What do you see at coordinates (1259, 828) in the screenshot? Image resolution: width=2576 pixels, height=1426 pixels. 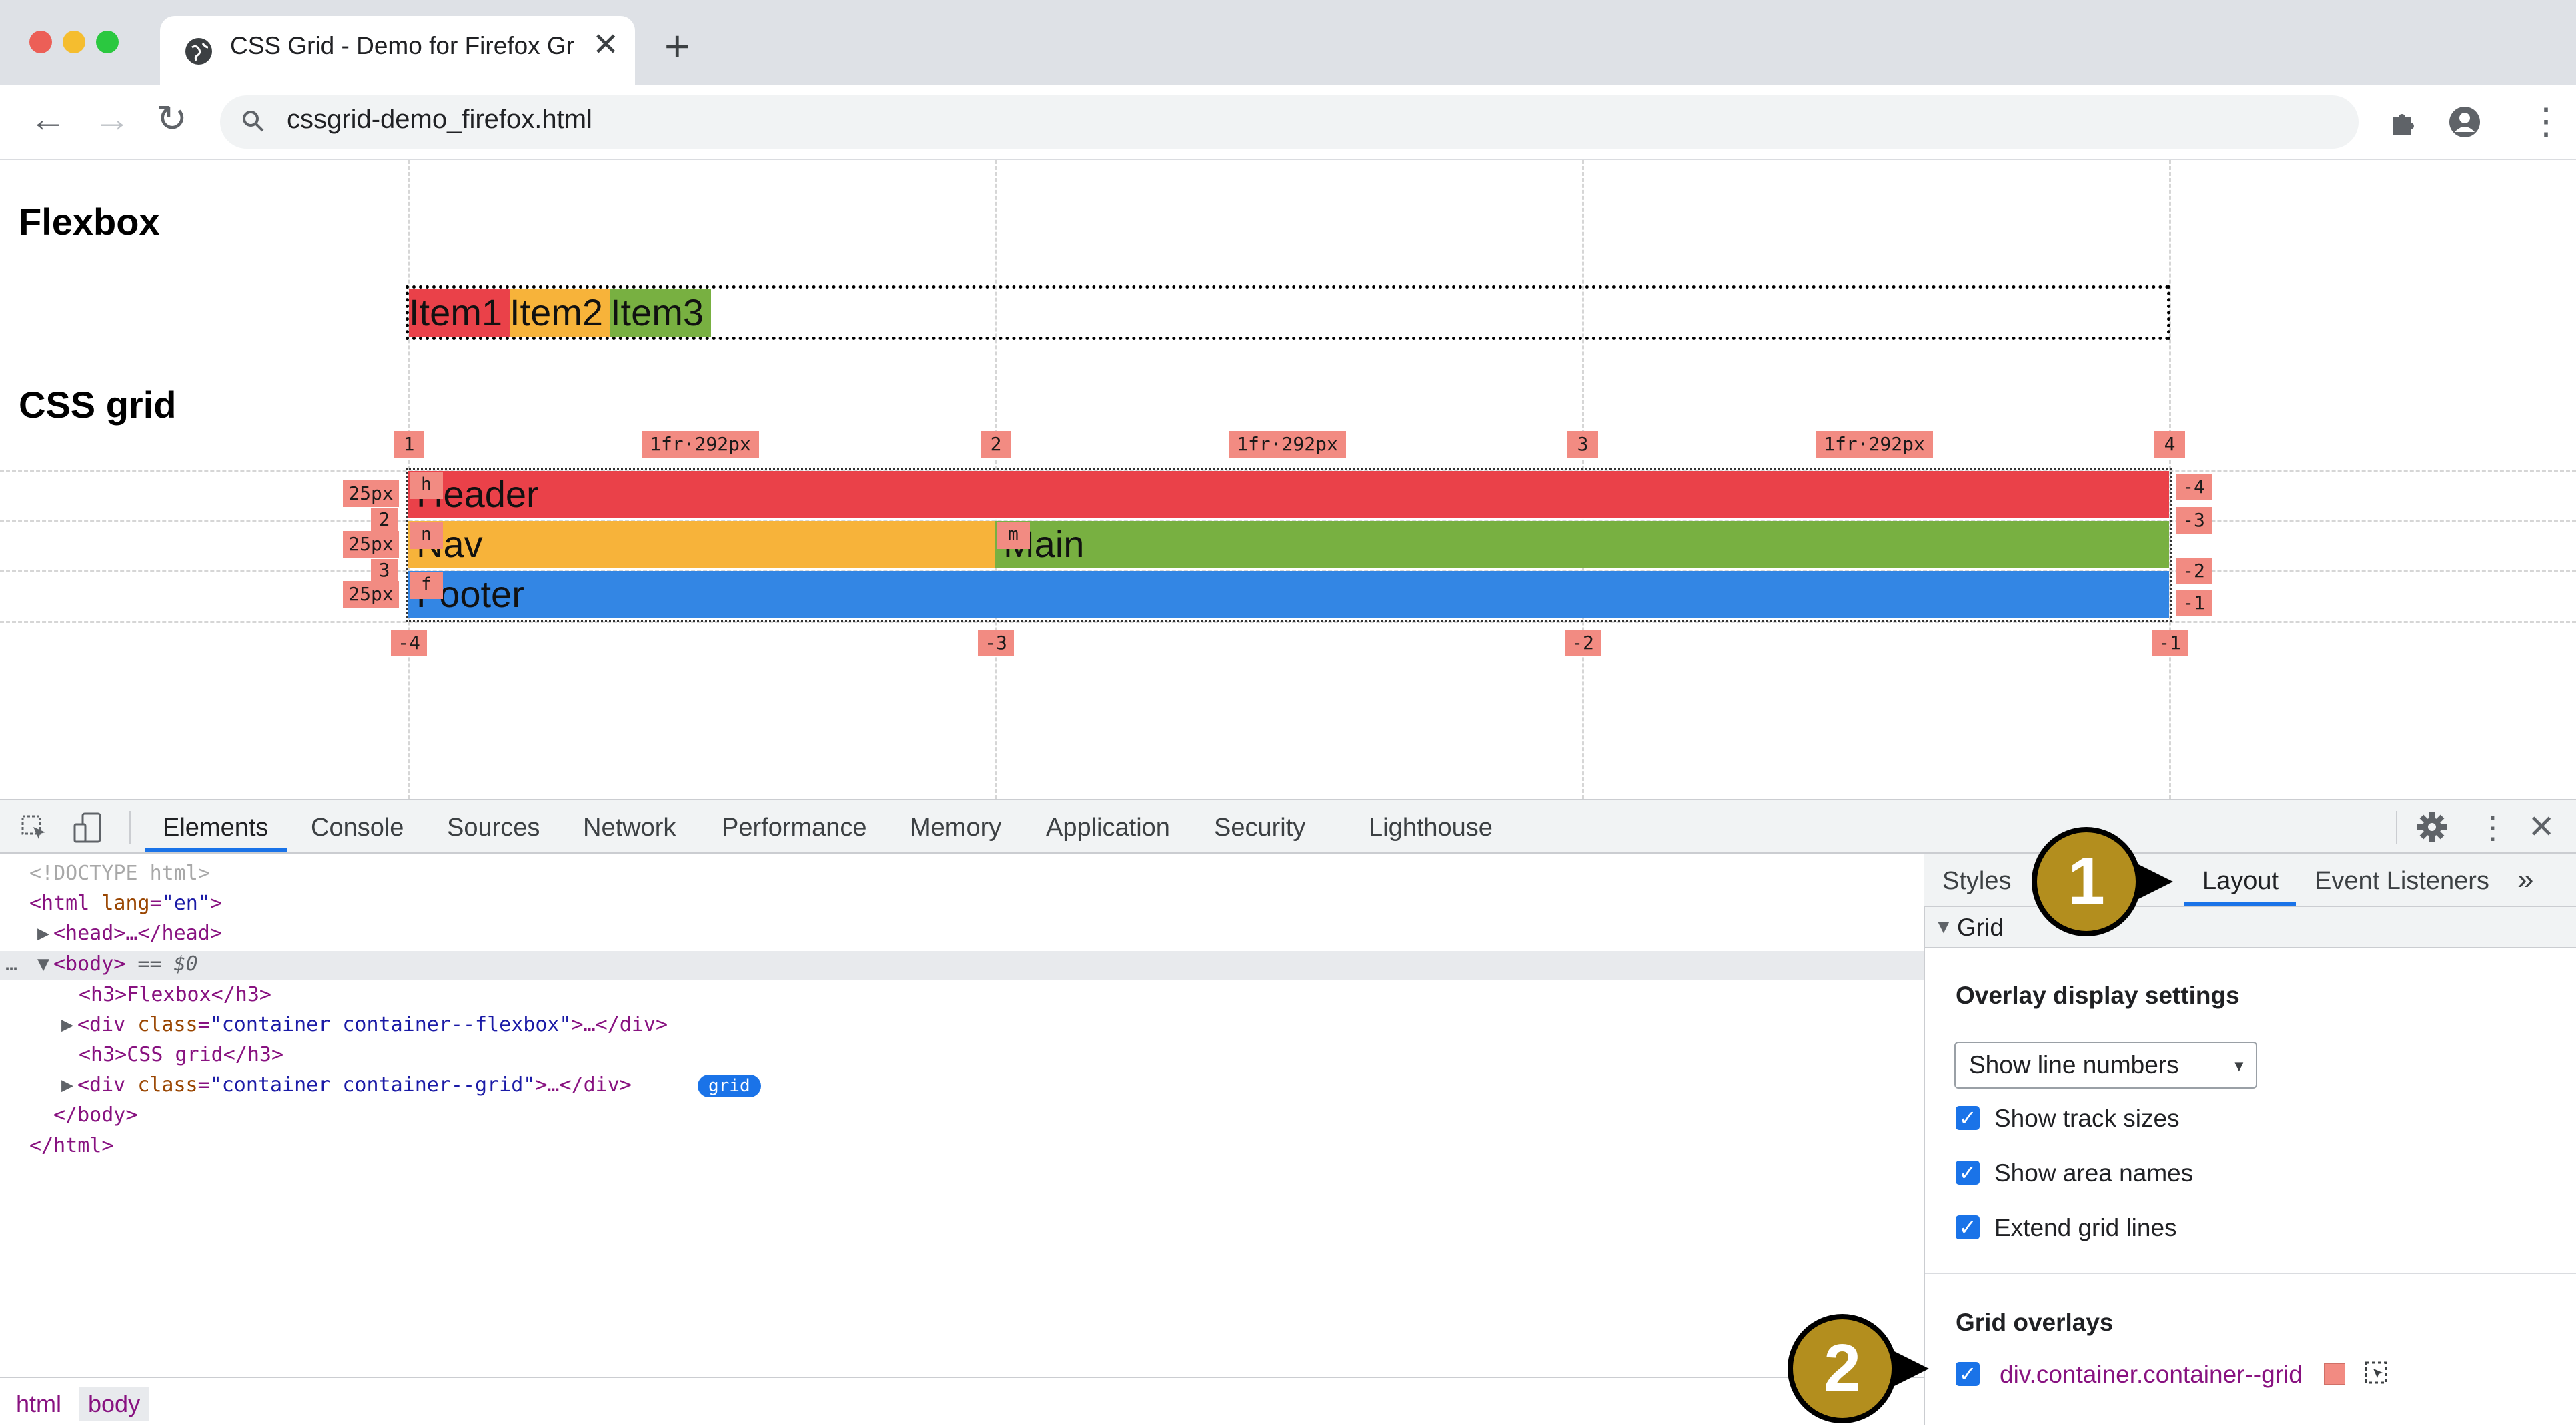 I see `tab-security: Security` at bounding box center [1259, 828].